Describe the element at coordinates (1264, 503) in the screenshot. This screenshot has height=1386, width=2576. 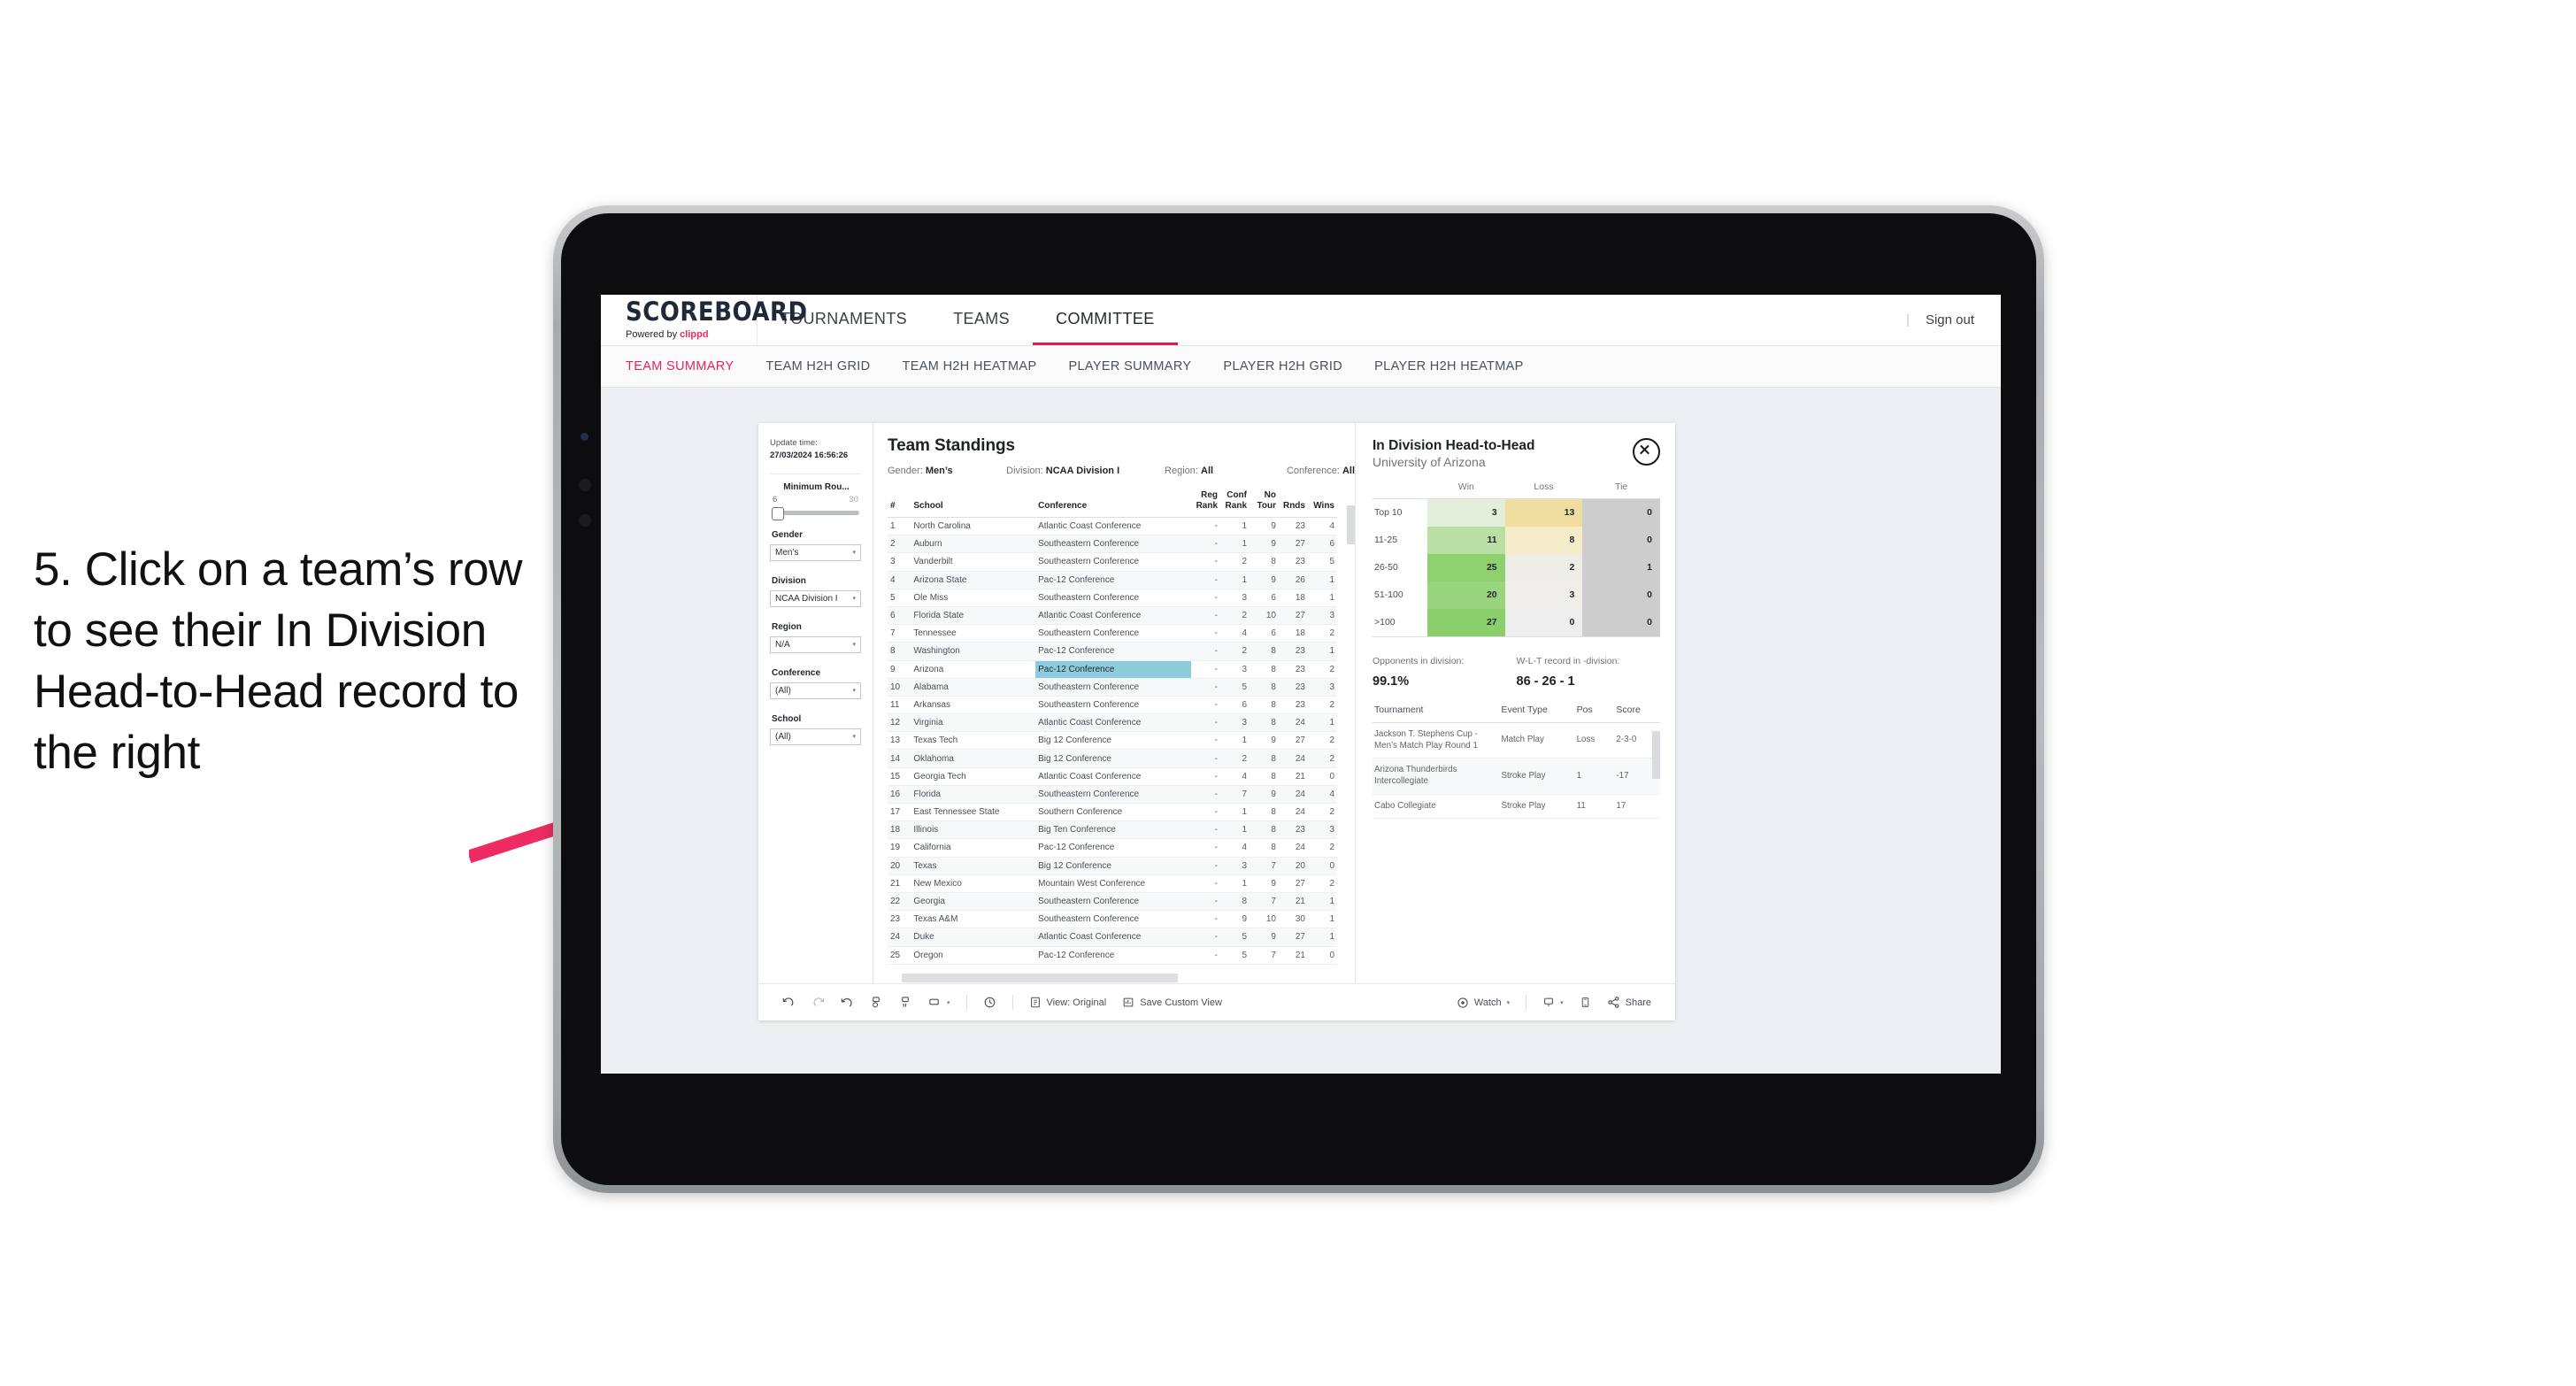
I see `col-no-tour: No Tour` at that location.